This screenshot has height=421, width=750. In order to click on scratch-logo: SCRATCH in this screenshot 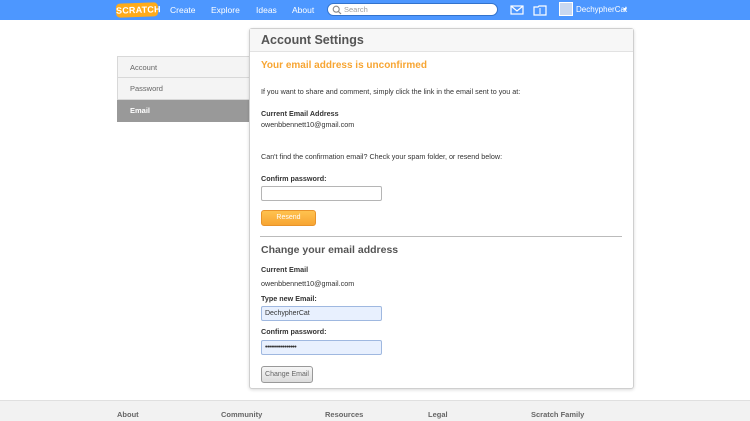, I will do `click(138, 10)`.